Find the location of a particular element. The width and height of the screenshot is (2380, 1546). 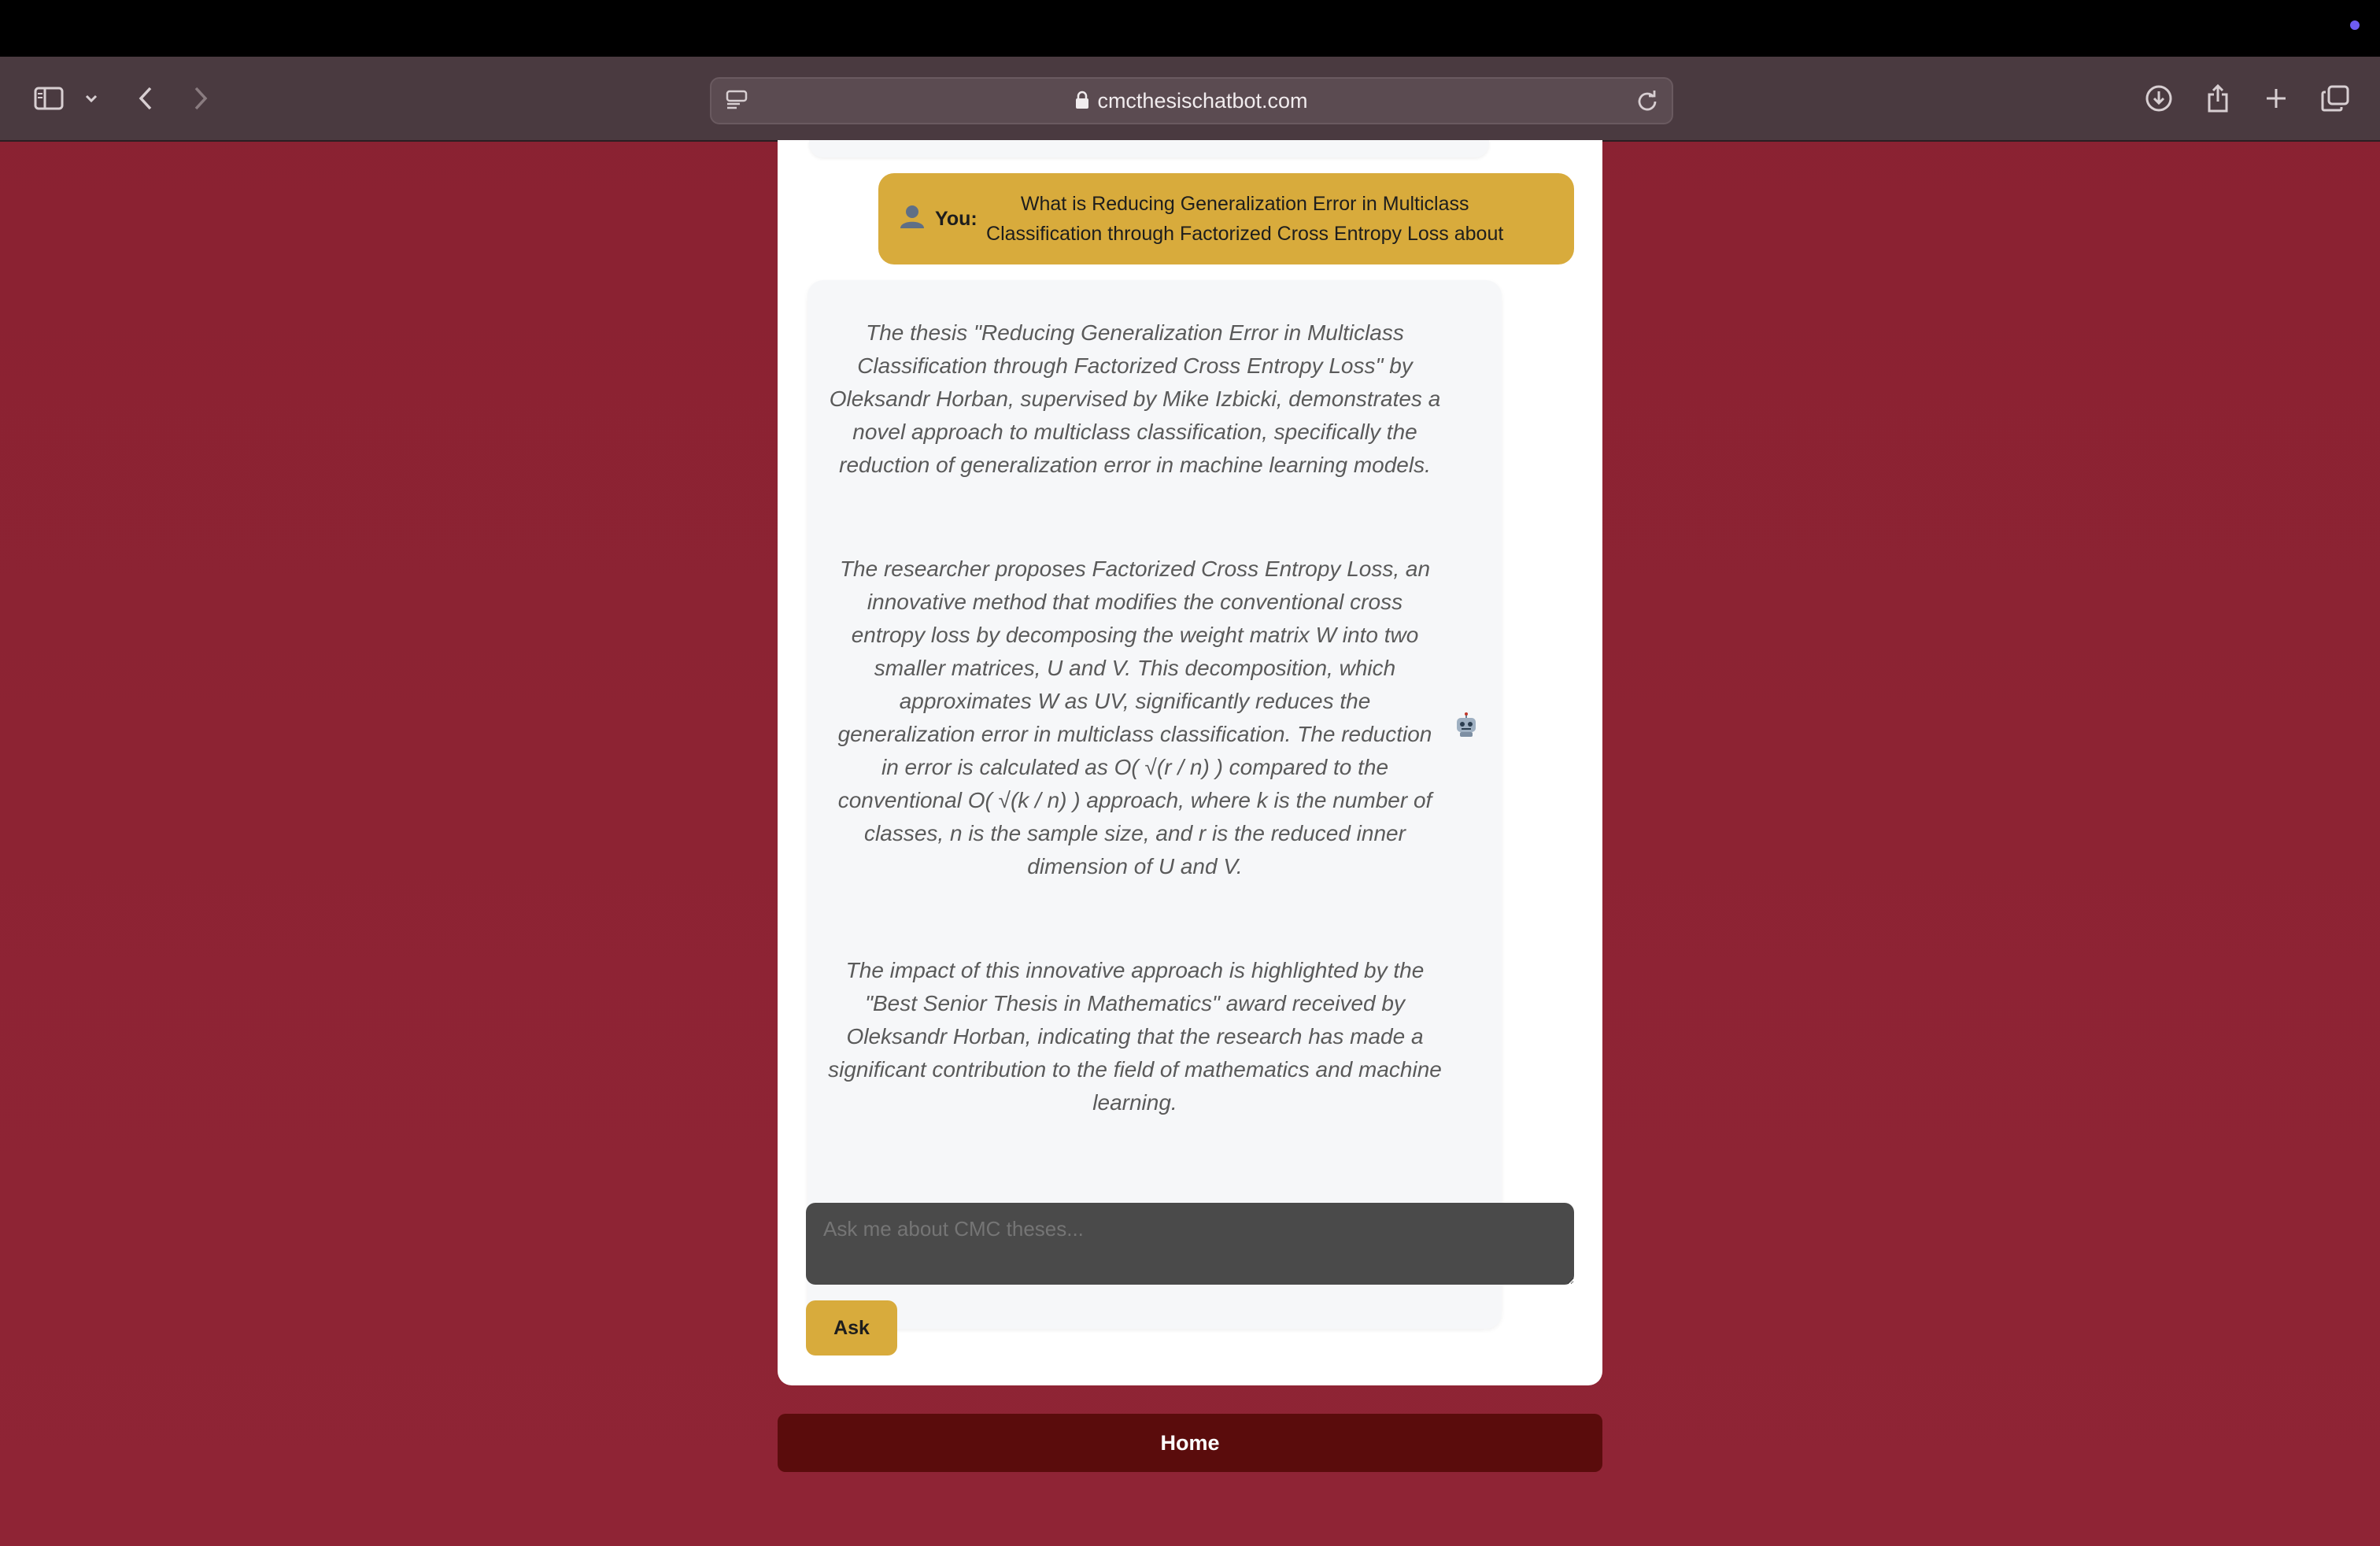

chevron-down-icon is located at coordinates (91, 98).